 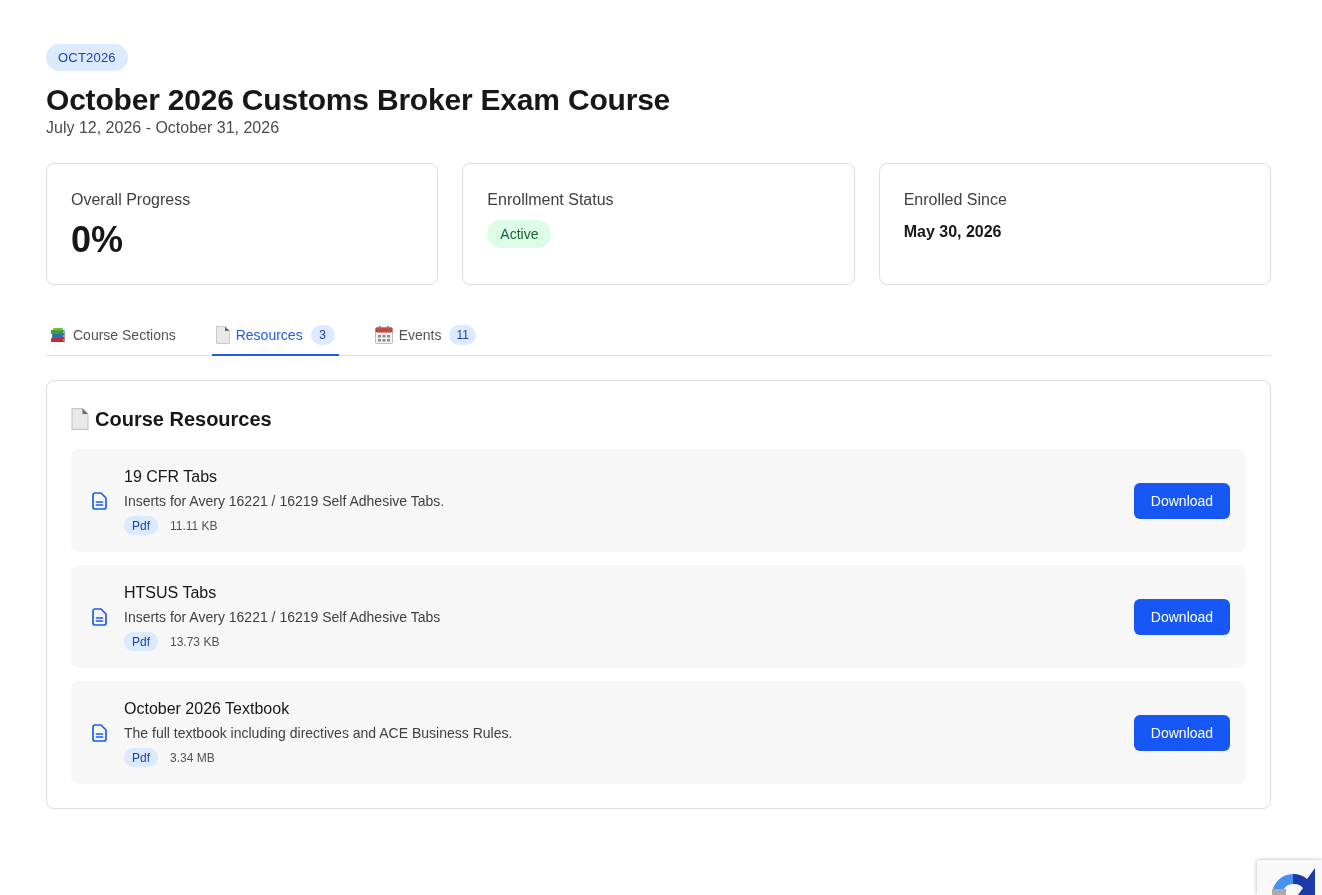 What do you see at coordinates (318, 733) in the screenshot?
I see `resource-description: The full textbook including directives and ACE Business Rules.` at bounding box center [318, 733].